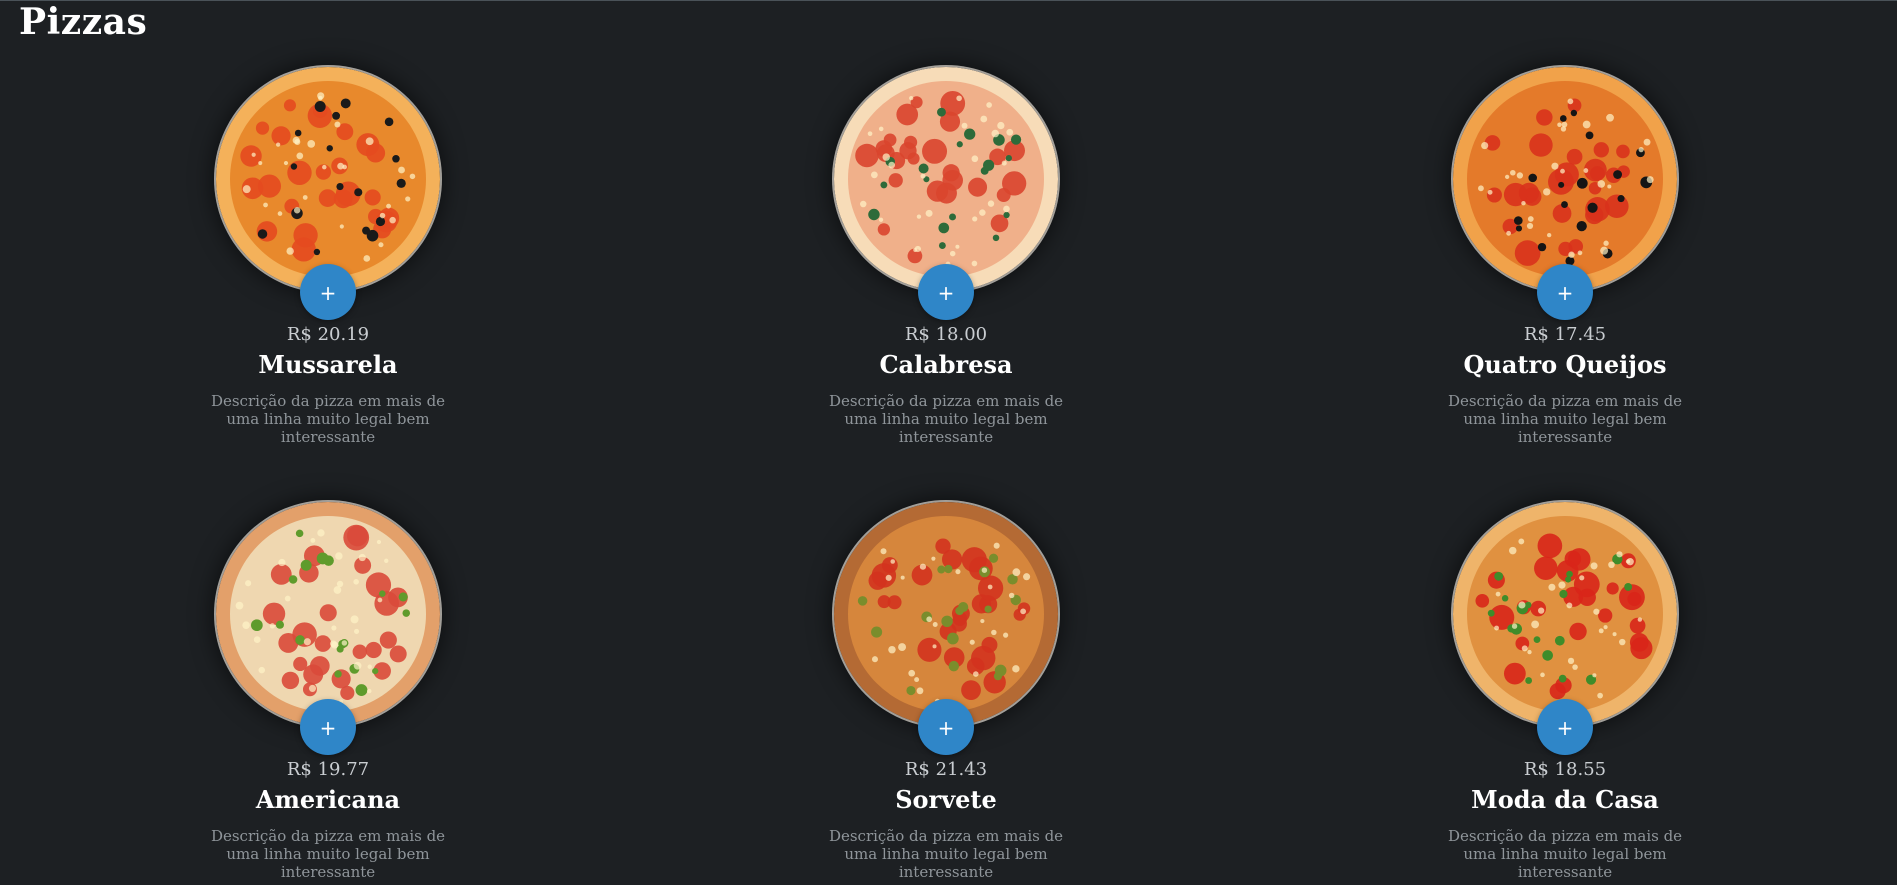  Describe the element at coordinates (328, 334) in the screenshot. I see `pizza-price: R$ 20.19` at that location.